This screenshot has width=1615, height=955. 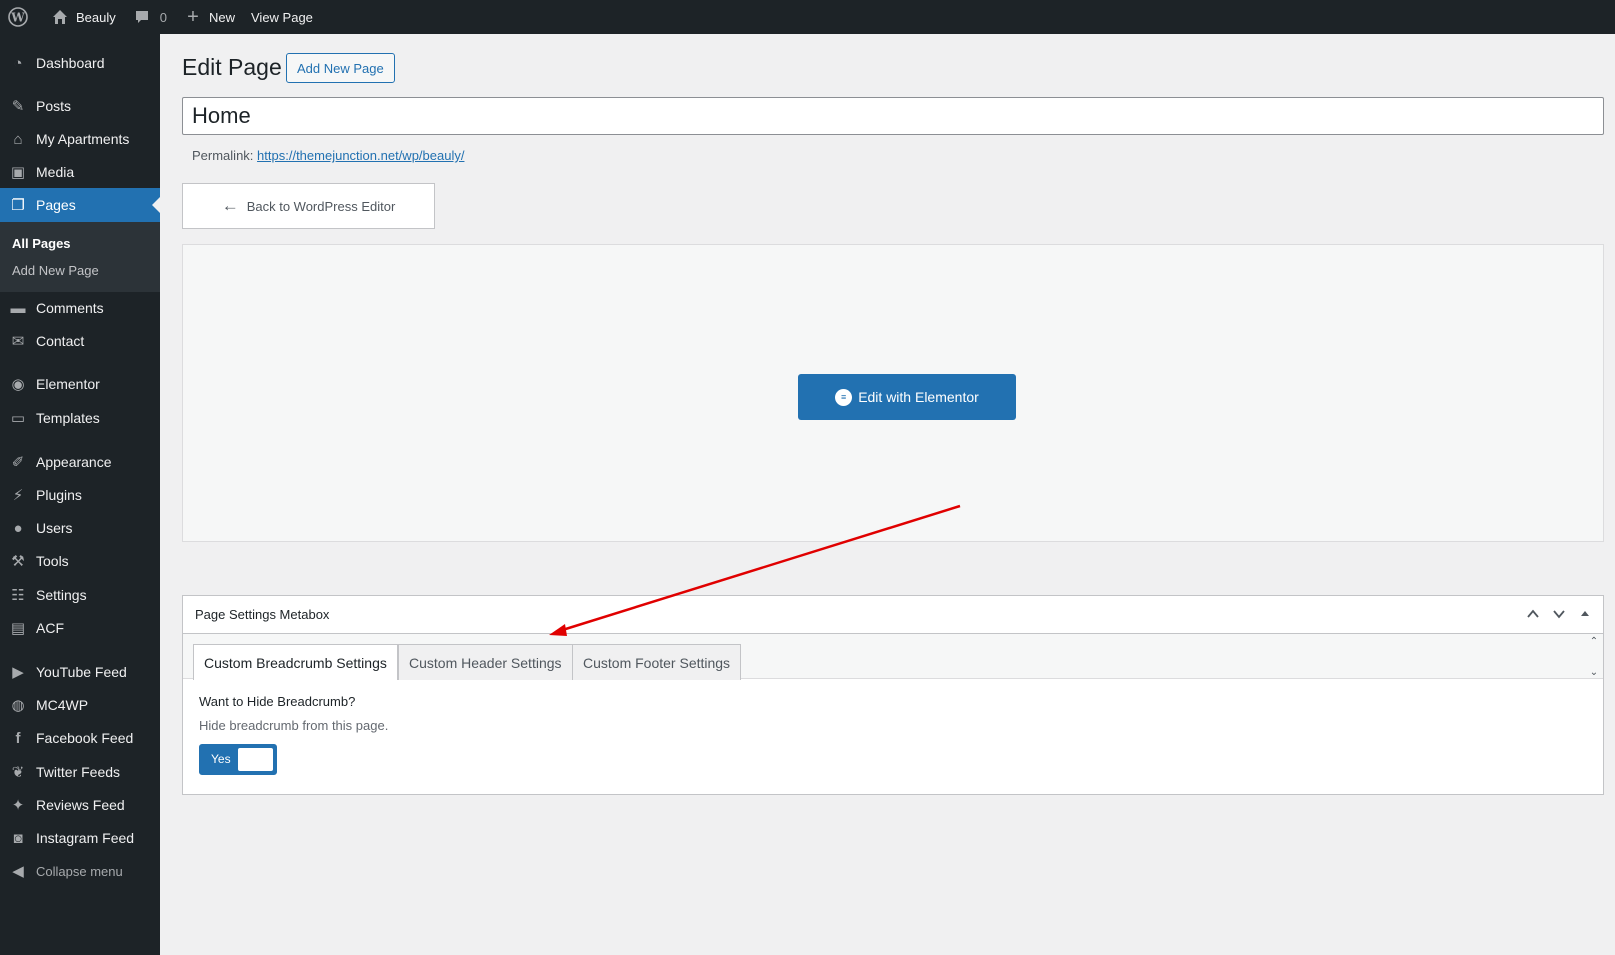 I want to click on sidebar-item-plugins: ⚡ Plugins, so click(x=80, y=495).